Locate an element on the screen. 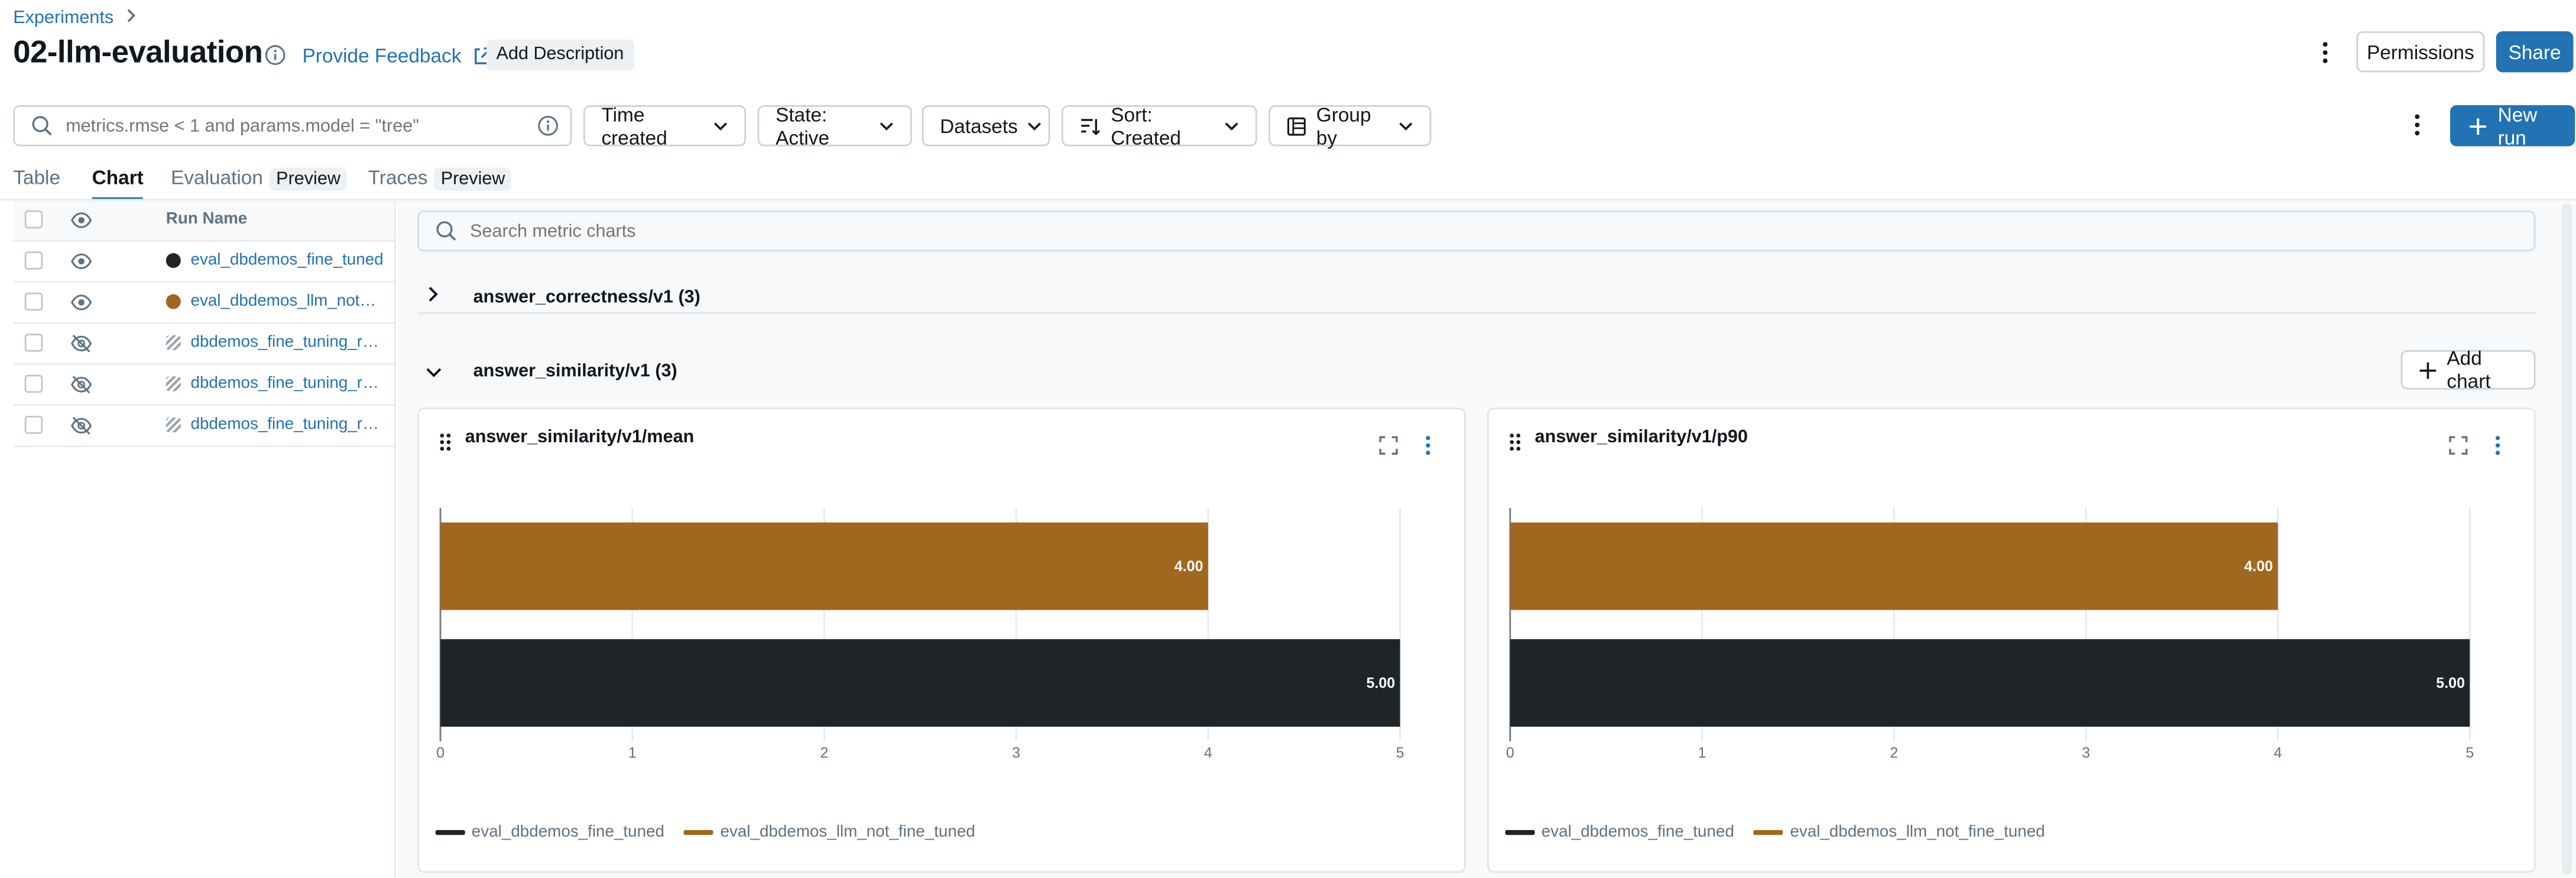  time-created-dropdown: Time created is located at coordinates (665, 126).